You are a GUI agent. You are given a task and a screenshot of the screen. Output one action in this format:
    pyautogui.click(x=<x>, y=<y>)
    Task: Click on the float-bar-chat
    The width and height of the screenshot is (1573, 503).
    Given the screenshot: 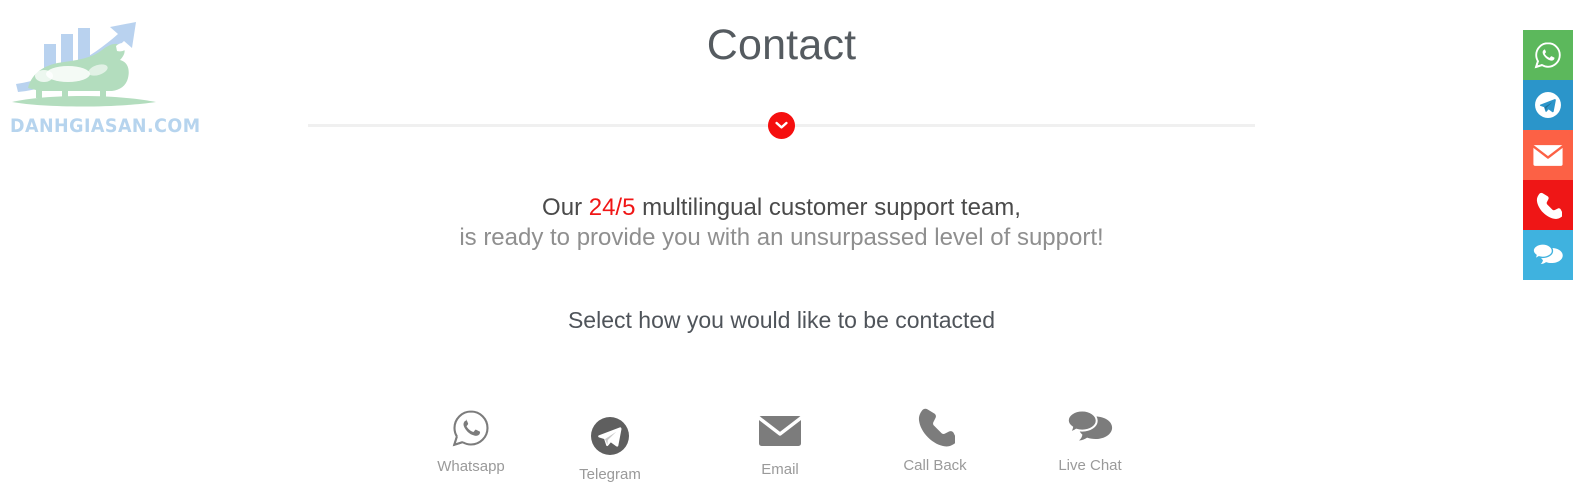 What is the action you would take?
    pyautogui.click(x=1548, y=255)
    